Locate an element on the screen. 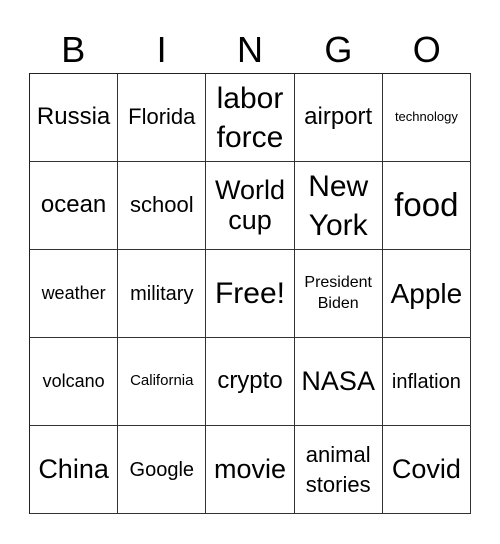  header-letter-i: I is located at coordinates (161, 49).